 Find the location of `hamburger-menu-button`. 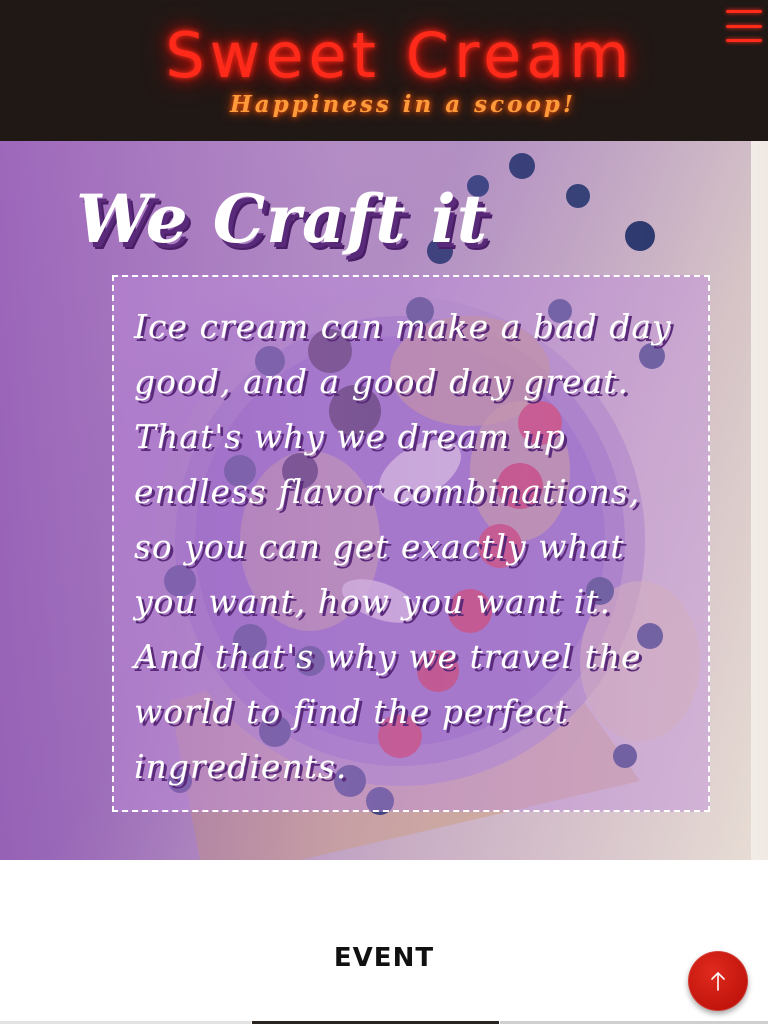

hamburger-menu-button is located at coordinates (744, 26).